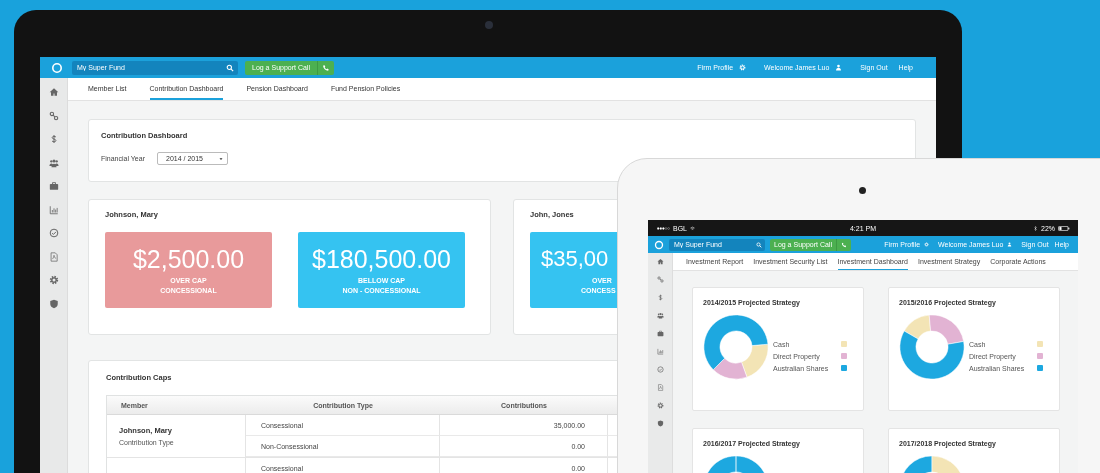  What do you see at coordinates (663, 228) in the screenshot?
I see `signal-icon` at bounding box center [663, 228].